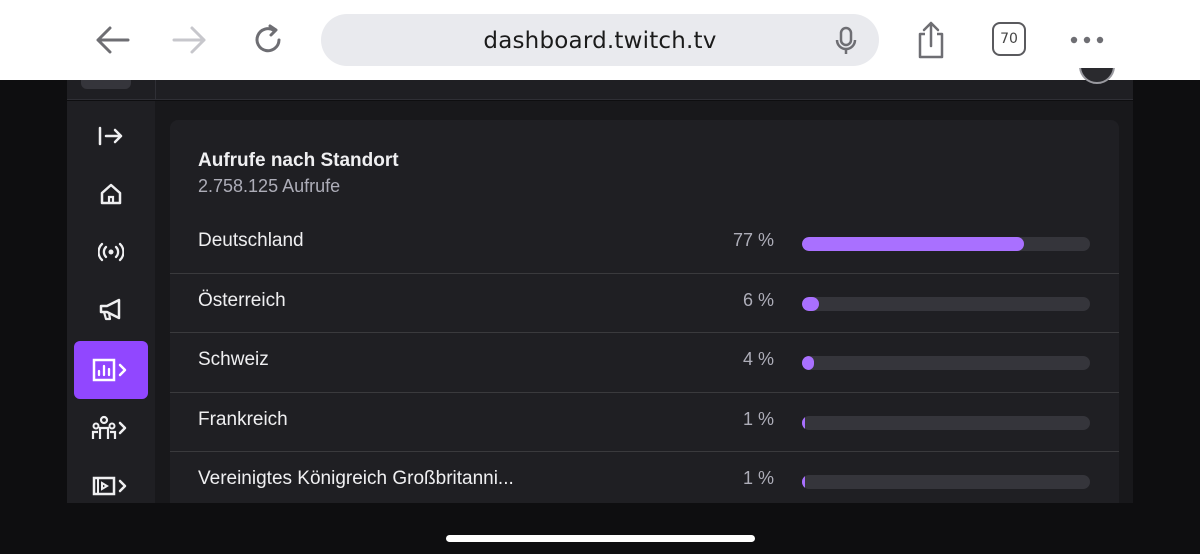 This screenshot has width=1200, height=554. I want to click on share-icon, so click(931, 40).